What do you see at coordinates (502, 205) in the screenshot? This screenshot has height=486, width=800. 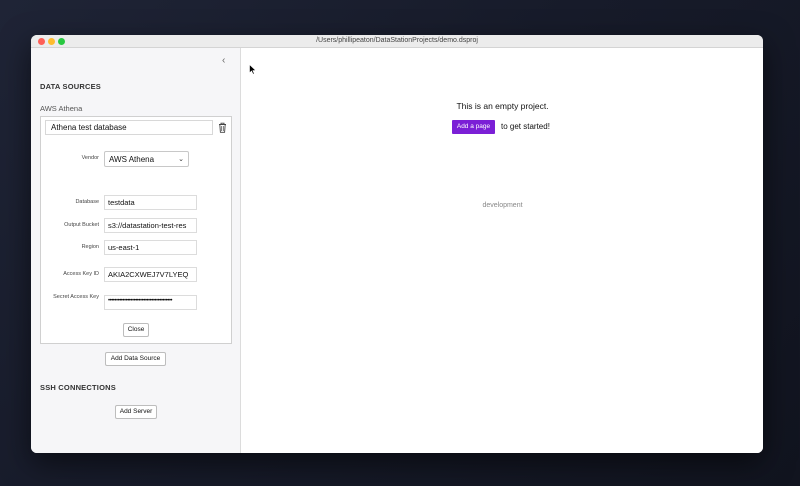 I see `environment-label: development` at bounding box center [502, 205].